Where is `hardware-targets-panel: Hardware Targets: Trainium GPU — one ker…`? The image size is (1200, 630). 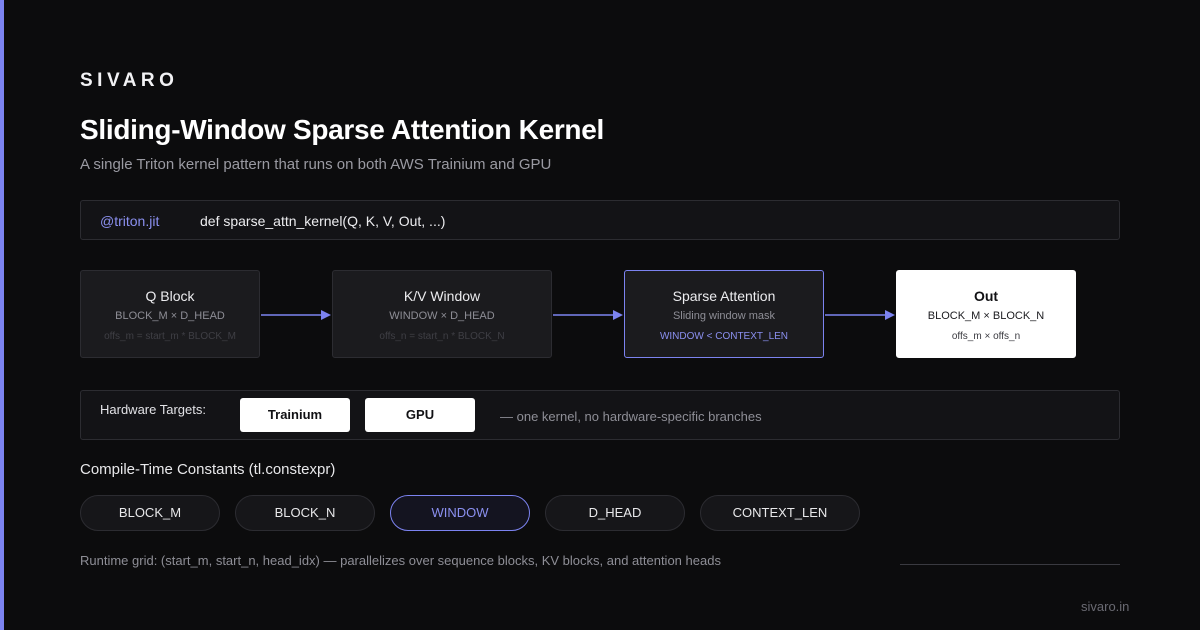
hardware-targets-panel: Hardware Targets: Trainium GPU — one ker… is located at coordinates (600, 415).